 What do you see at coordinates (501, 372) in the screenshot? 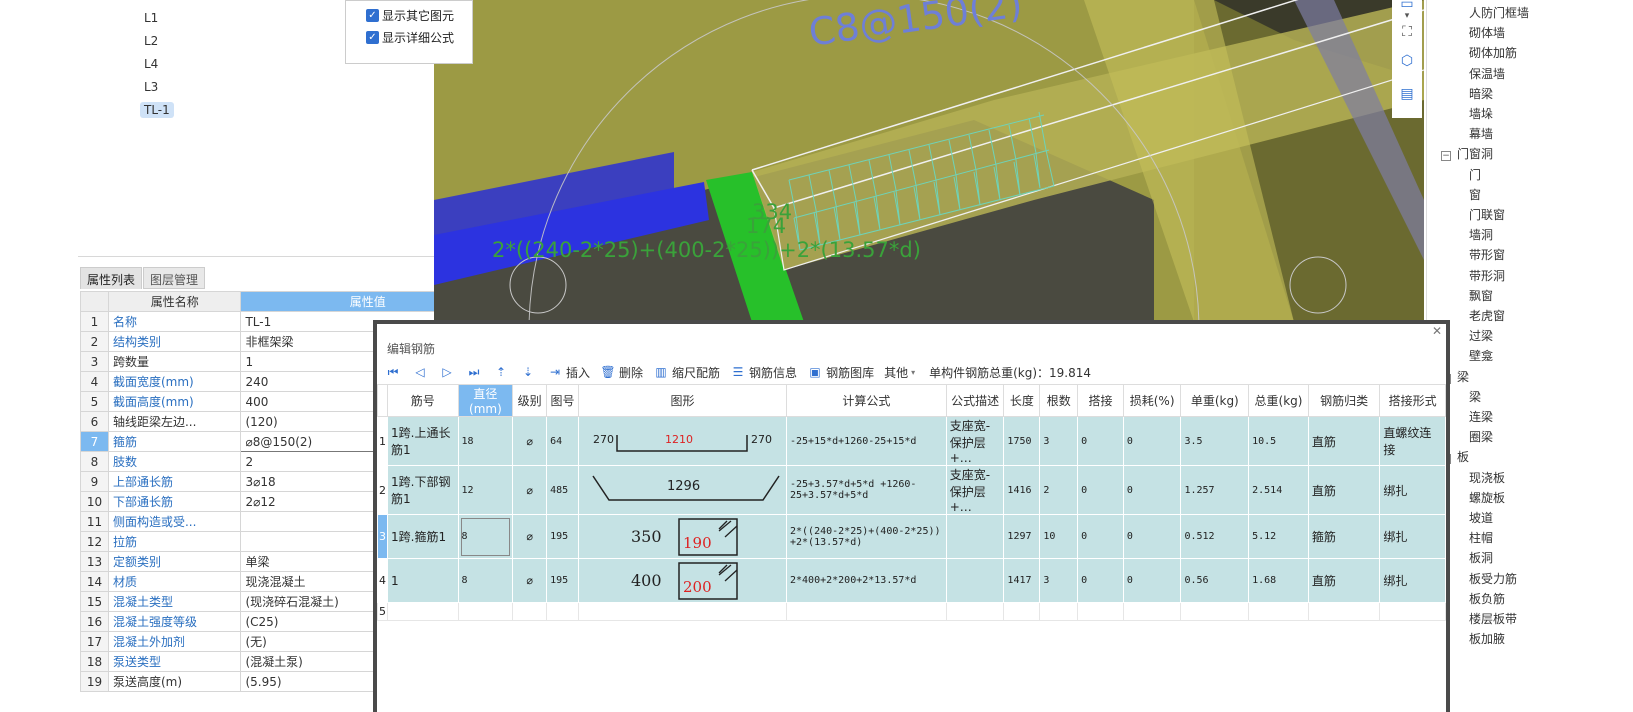
I see `move-up-icon: ⇡` at bounding box center [501, 372].